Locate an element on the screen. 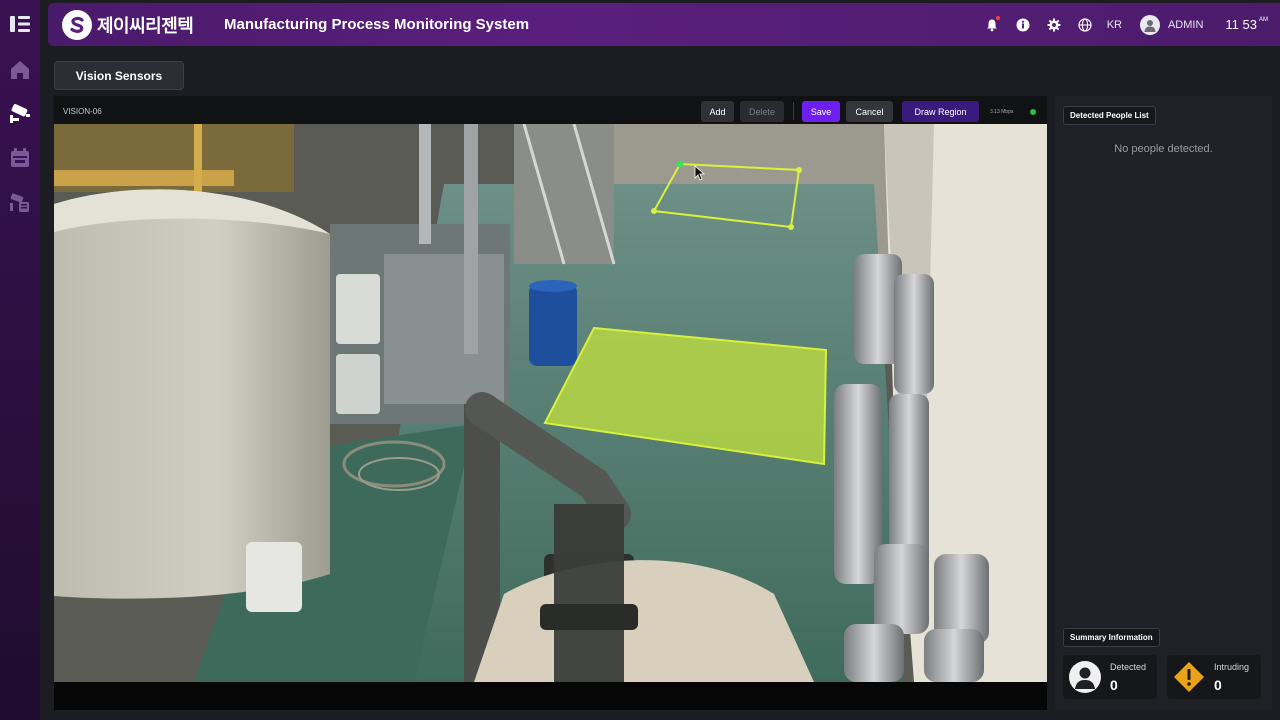  user-avatar is located at coordinates (1149, 24).